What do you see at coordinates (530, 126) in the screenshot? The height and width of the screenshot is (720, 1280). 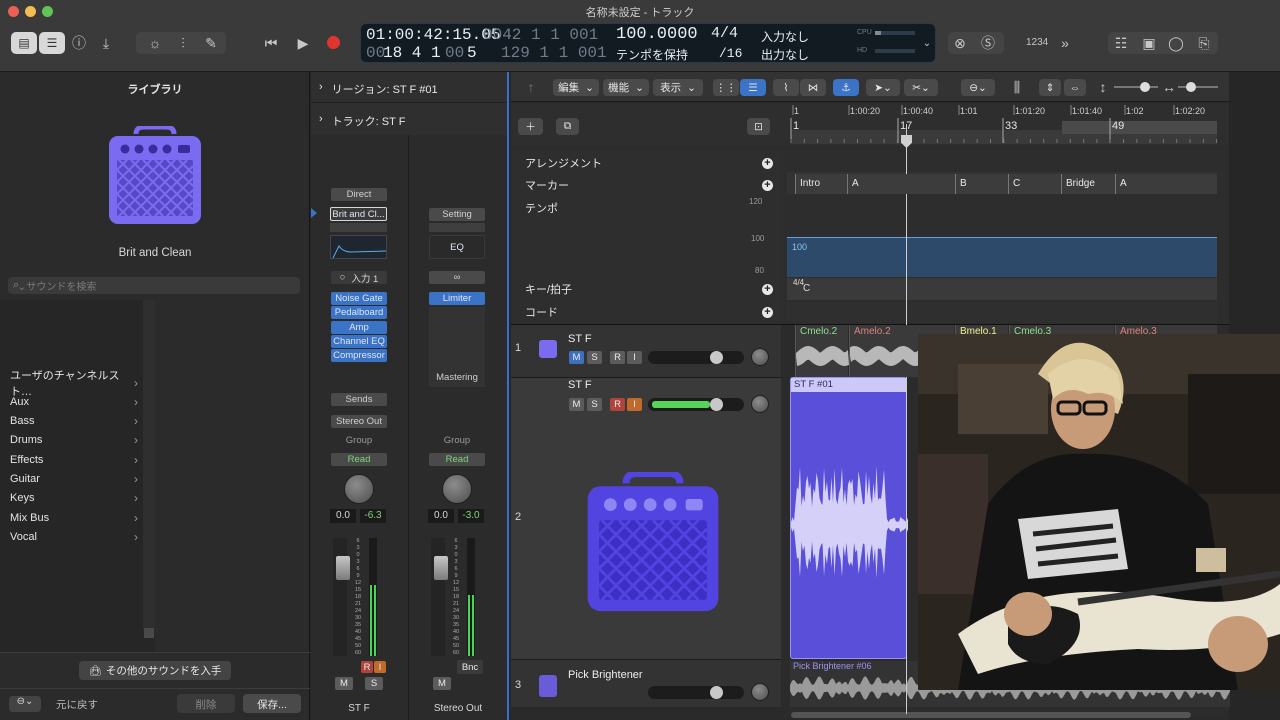 I see `add-track-button: ＋` at bounding box center [530, 126].